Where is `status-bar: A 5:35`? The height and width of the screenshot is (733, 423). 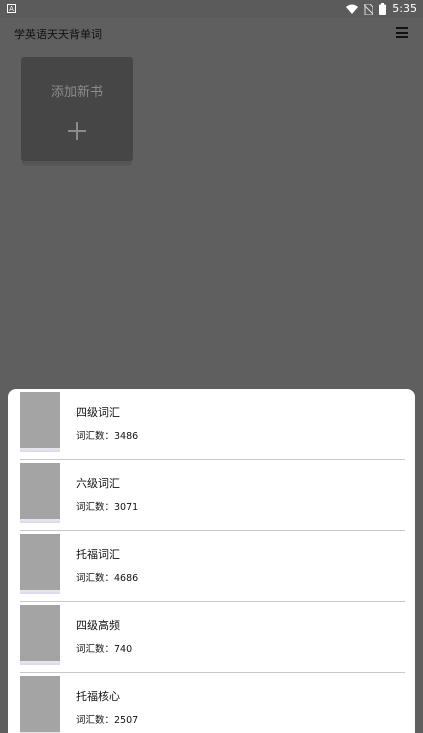
status-bar: A 5:35 is located at coordinates (211, 9).